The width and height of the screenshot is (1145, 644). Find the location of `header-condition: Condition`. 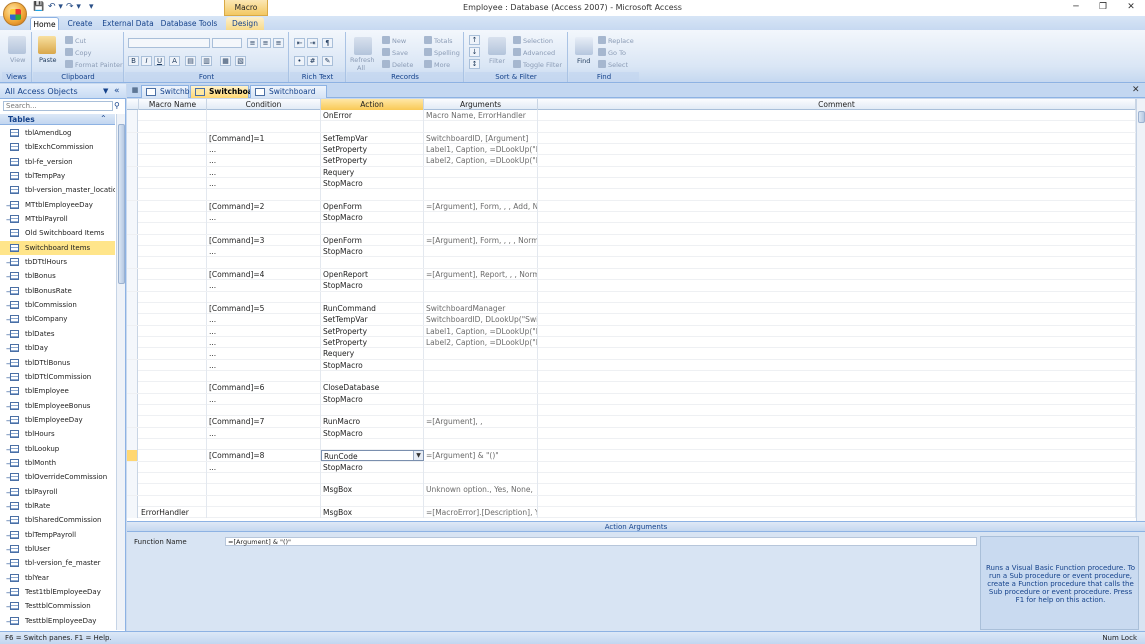

header-condition: Condition is located at coordinates (264, 104).